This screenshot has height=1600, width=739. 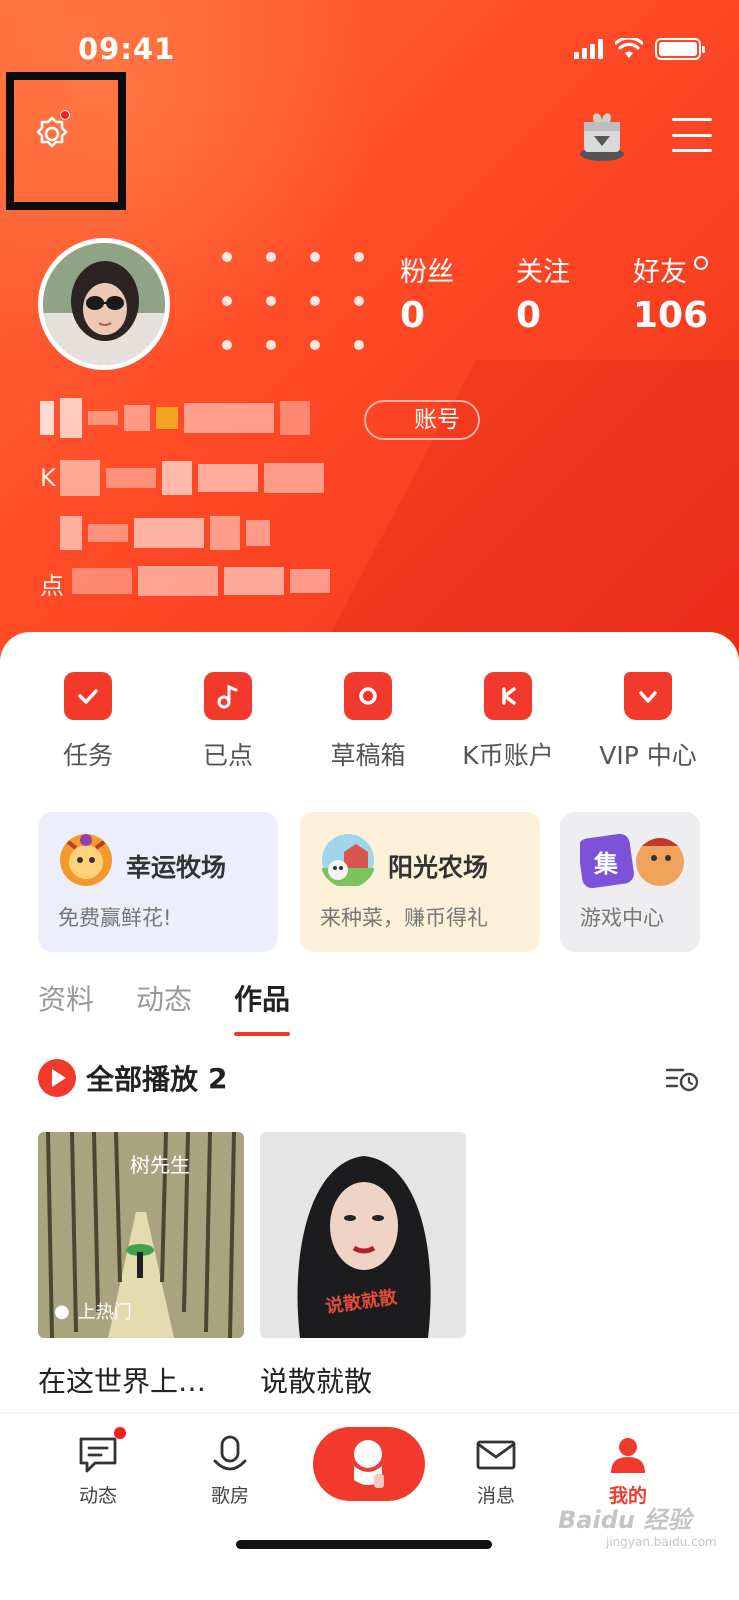 What do you see at coordinates (625, 1520) in the screenshot?
I see `watermark-text: Baidu 经验` at bounding box center [625, 1520].